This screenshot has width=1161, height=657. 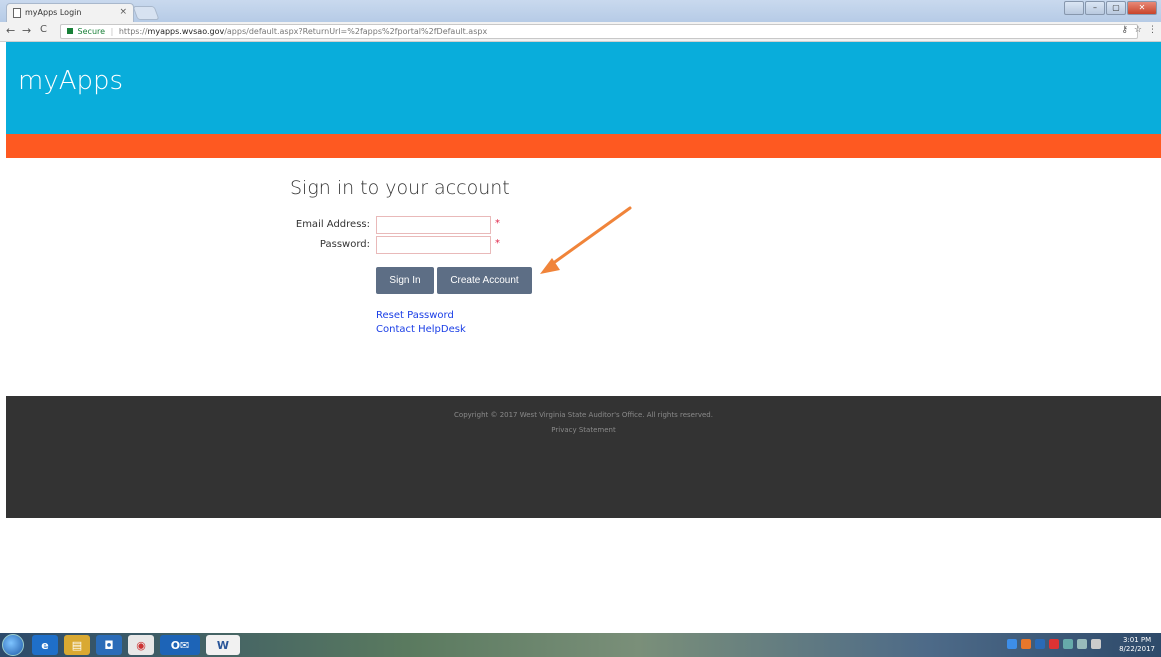 What do you see at coordinates (70, 31) in the screenshot?
I see `lock-icon` at bounding box center [70, 31].